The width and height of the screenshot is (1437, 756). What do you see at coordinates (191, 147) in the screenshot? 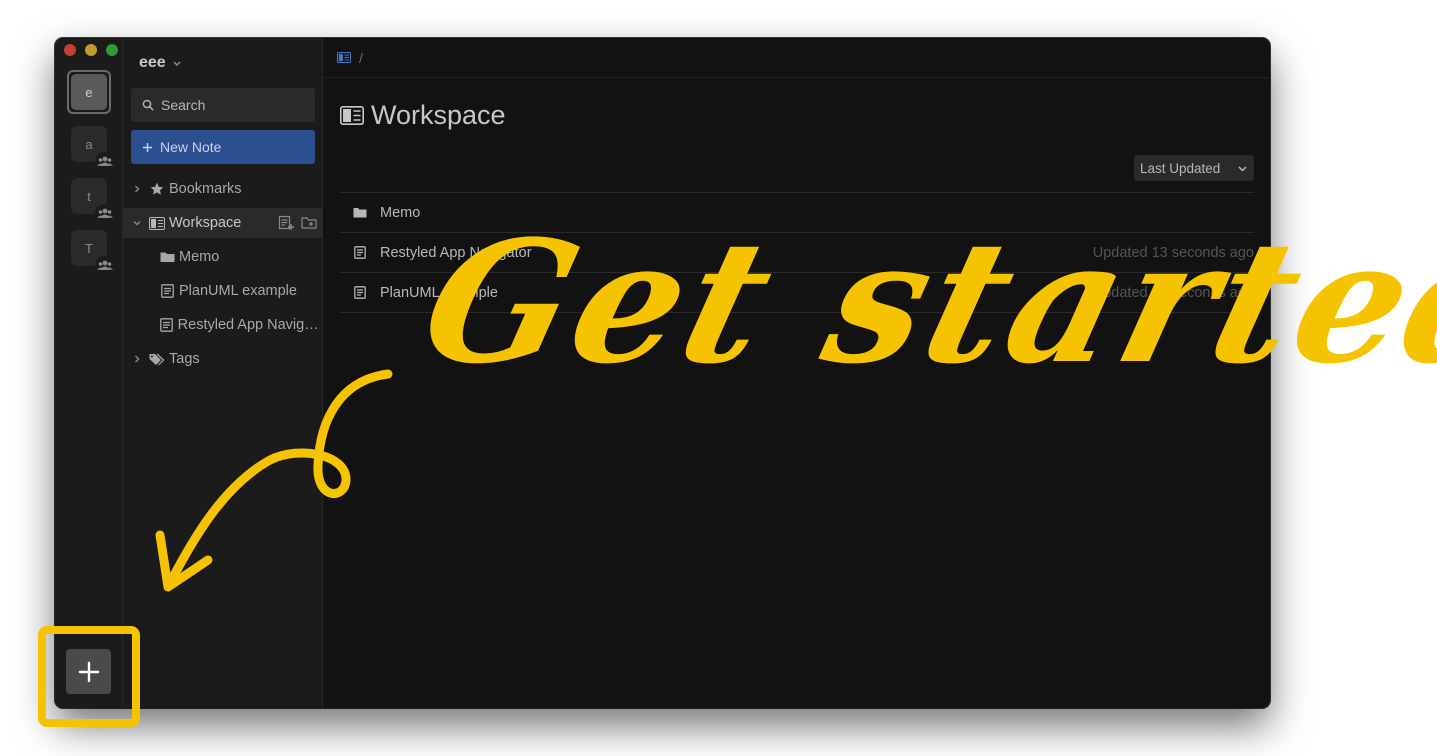
I see `new-note-label: New Note` at bounding box center [191, 147].